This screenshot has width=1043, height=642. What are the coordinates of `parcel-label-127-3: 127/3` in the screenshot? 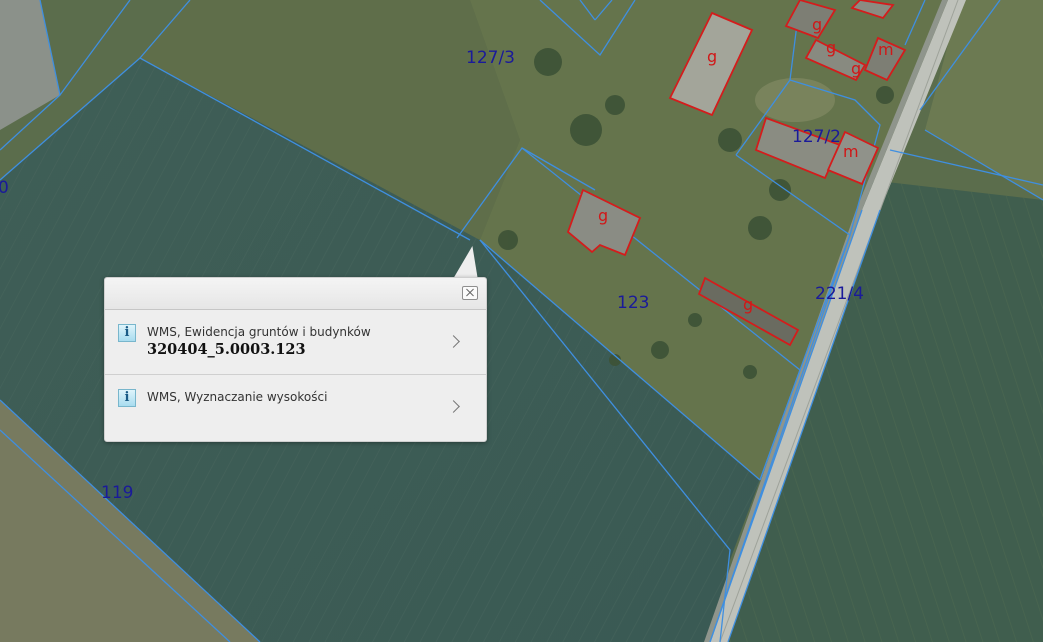 It's located at (490, 58).